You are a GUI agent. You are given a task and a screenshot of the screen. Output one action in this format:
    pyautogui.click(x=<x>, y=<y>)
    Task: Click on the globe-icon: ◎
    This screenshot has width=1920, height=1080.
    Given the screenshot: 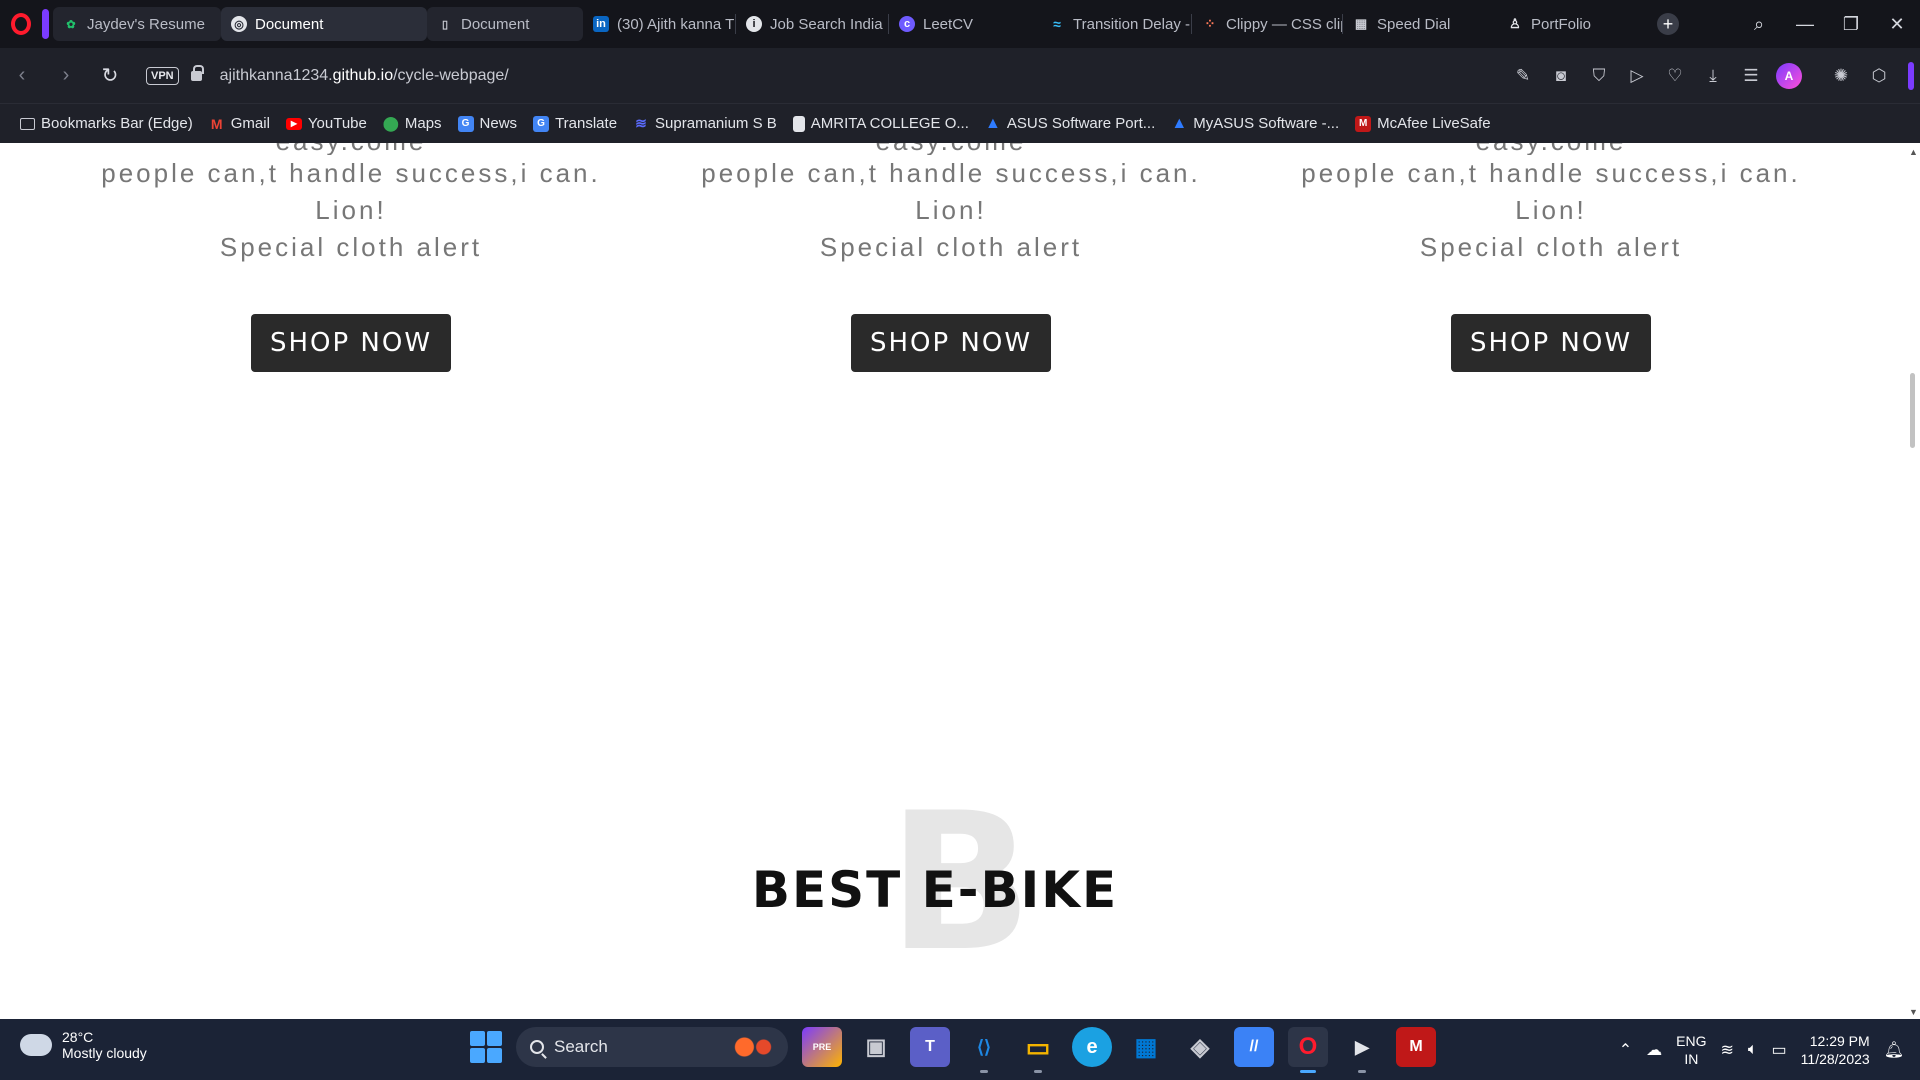 What is the action you would take?
    pyautogui.click(x=239, y=24)
    